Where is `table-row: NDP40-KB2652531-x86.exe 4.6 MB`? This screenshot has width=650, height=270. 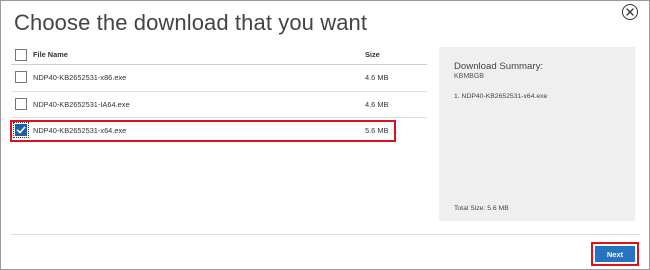 table-row: NDP40-KB2652531-x86.exe 4.6 MB is located at coordinates (219, 78).